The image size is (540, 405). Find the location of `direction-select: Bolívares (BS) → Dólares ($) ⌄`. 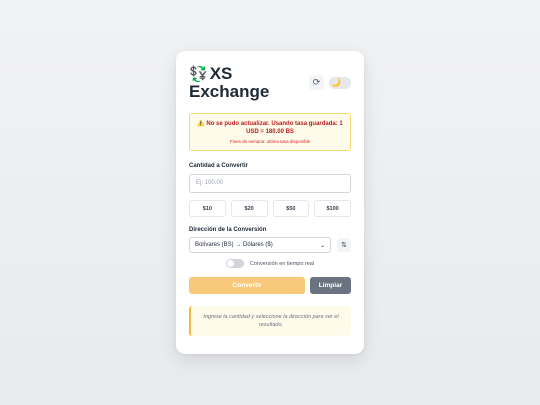

direction-select: Bolívares (BS) → Dólares ($) ⌄ is located at coordinates (260, 245).